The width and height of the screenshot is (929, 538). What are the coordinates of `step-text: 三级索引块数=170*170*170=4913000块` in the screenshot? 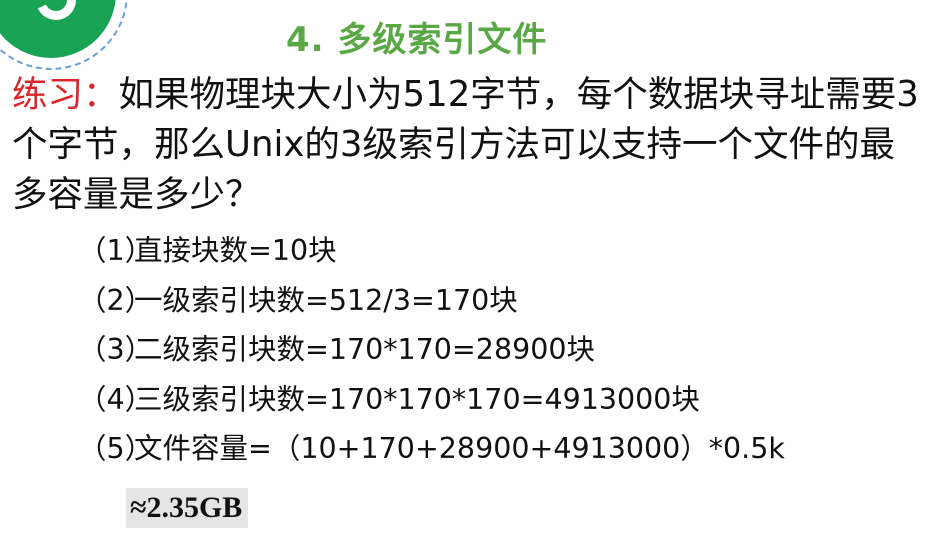 It's located at (417, 399).